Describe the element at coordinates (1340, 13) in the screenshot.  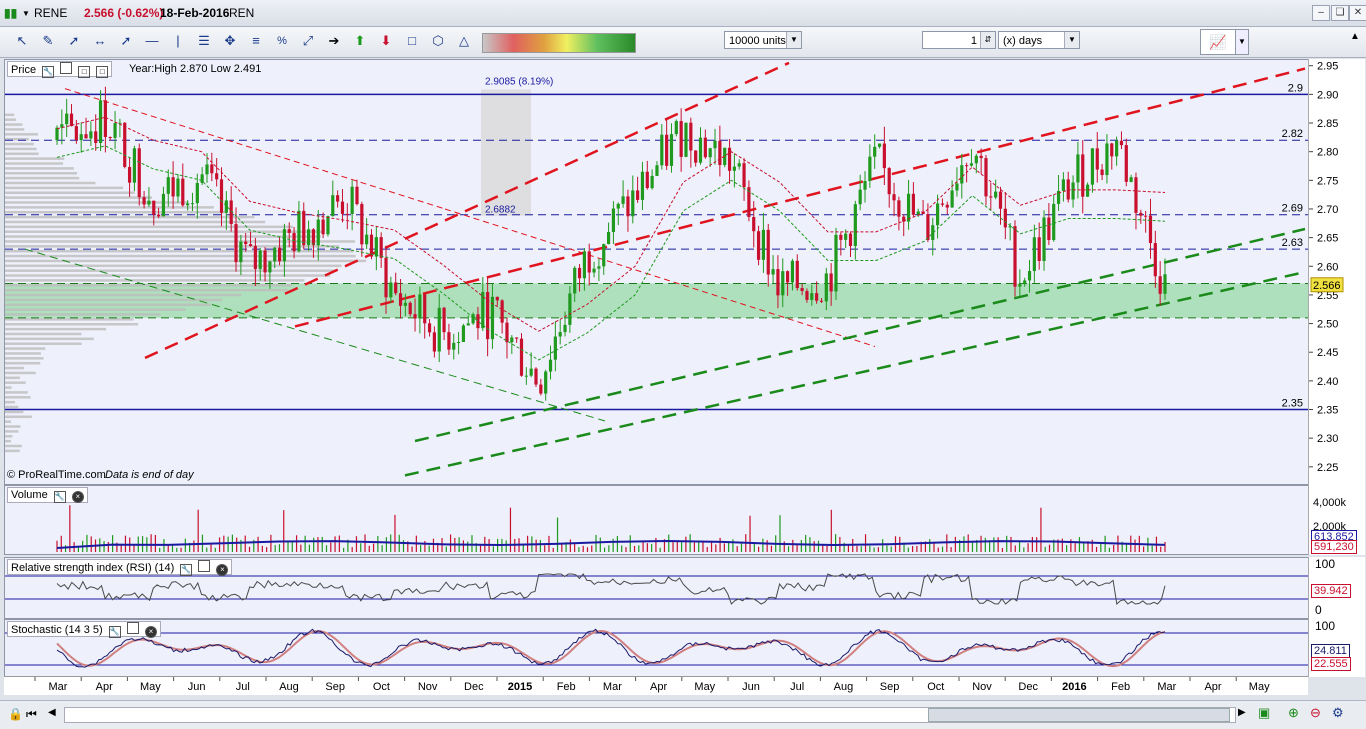
I see `restore-button: ❏` at that location.